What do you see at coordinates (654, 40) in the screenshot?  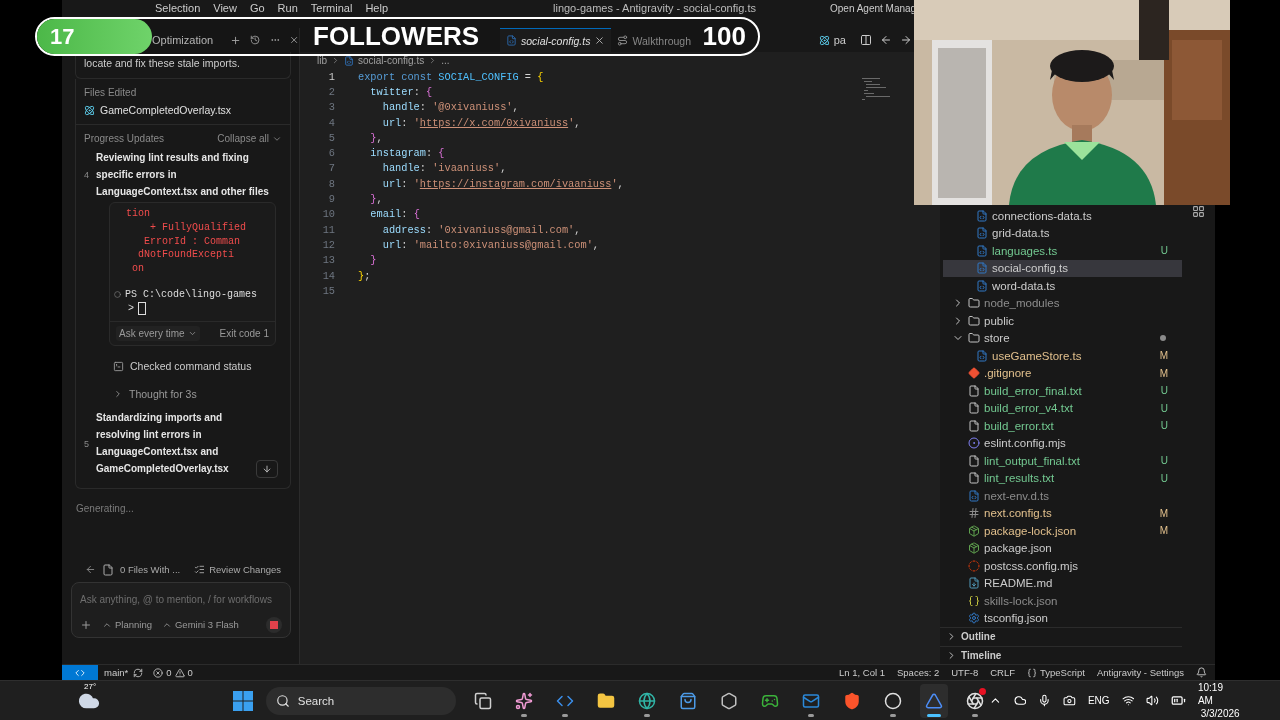 I see `editor-tab: Walkthrough` at bounding box center [654, 40].